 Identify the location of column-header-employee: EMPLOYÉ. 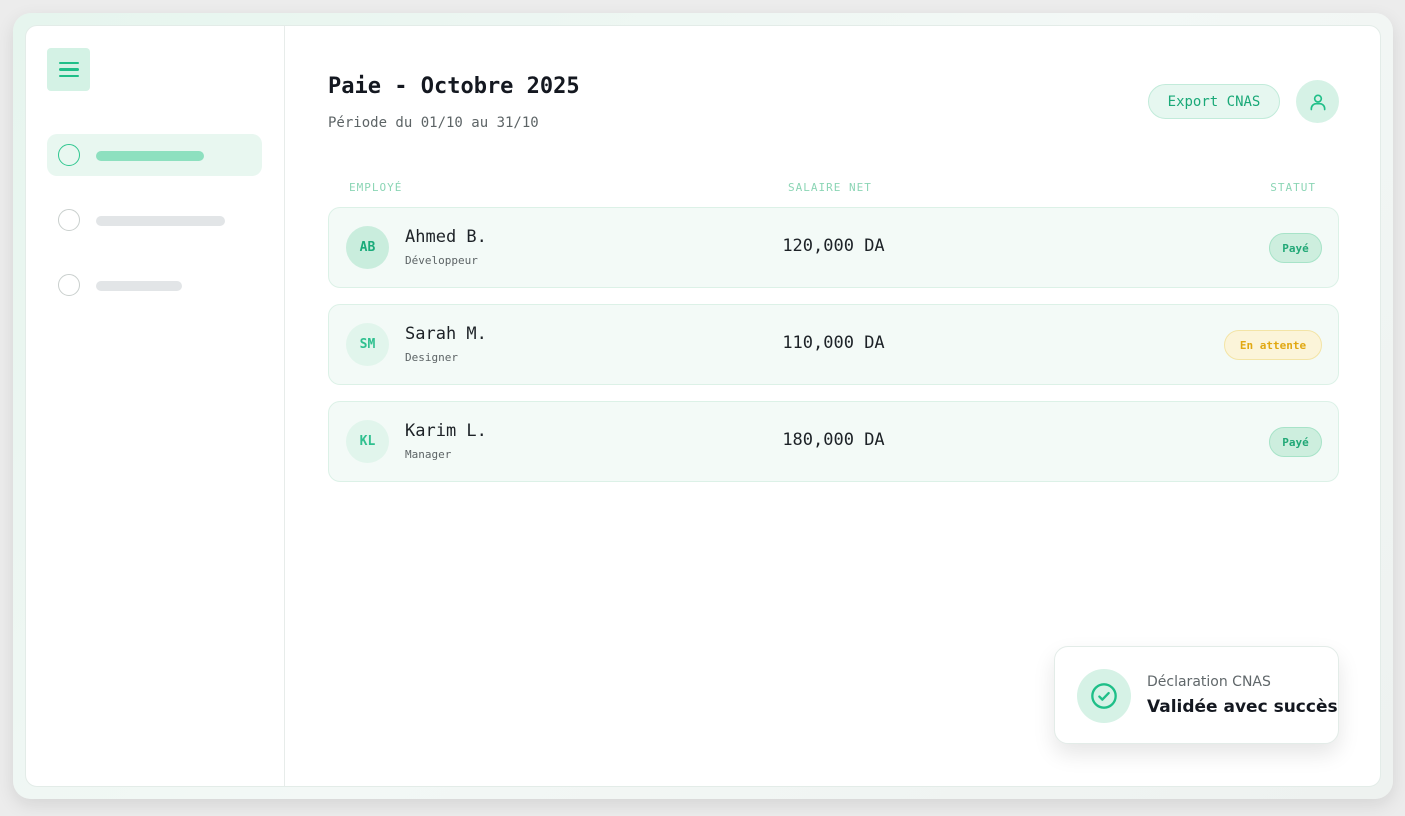
(376, 187).